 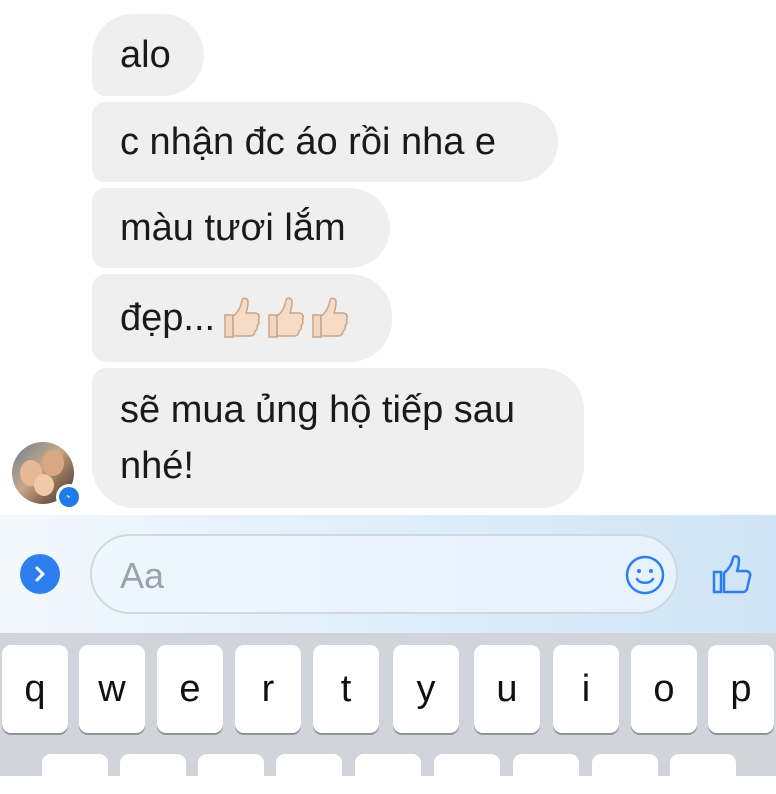 I want to click on key-t: t, so click(x=346, y=689).